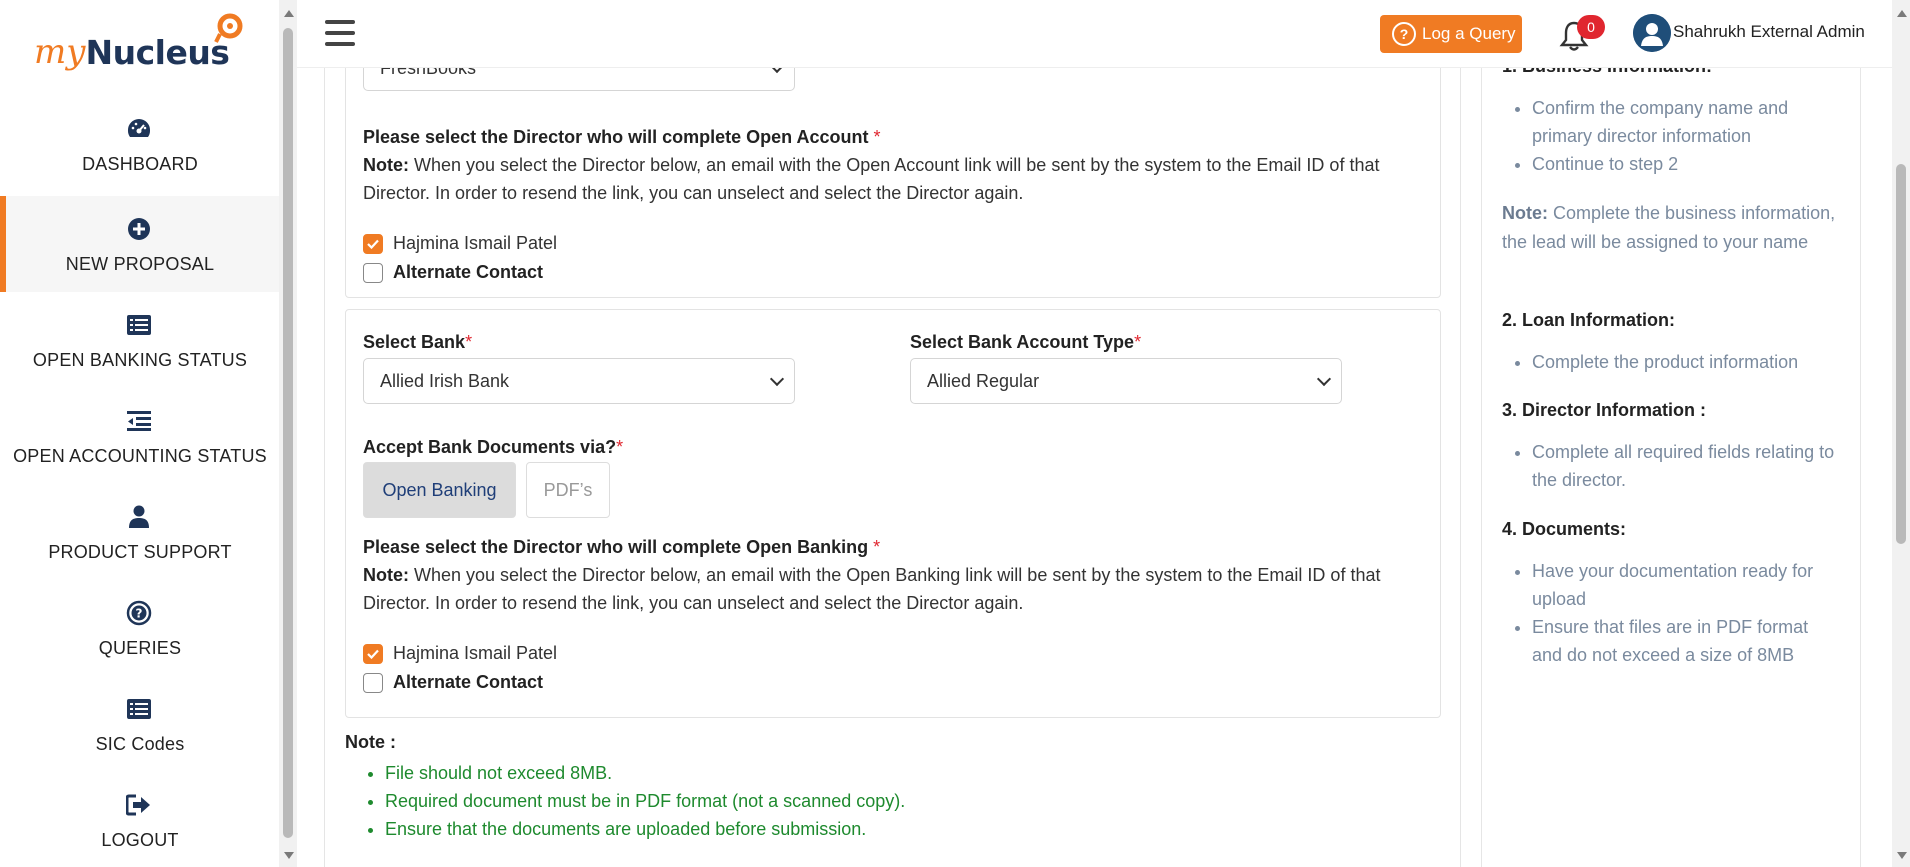 Image resolution: width=1910 pixels, height=867 pixels. I want to click on select-account-type-dropdown: Allied Regular, so click(1126, 381).